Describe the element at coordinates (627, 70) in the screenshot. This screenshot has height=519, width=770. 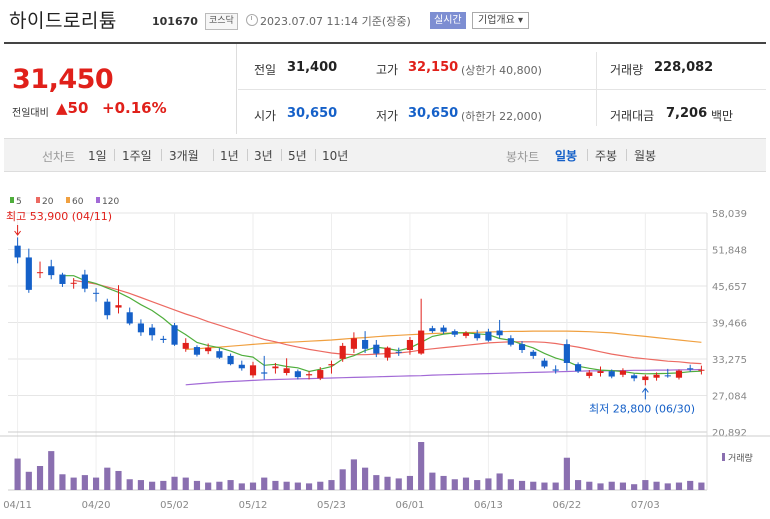
I see `volume-label: 거래량` at that location.